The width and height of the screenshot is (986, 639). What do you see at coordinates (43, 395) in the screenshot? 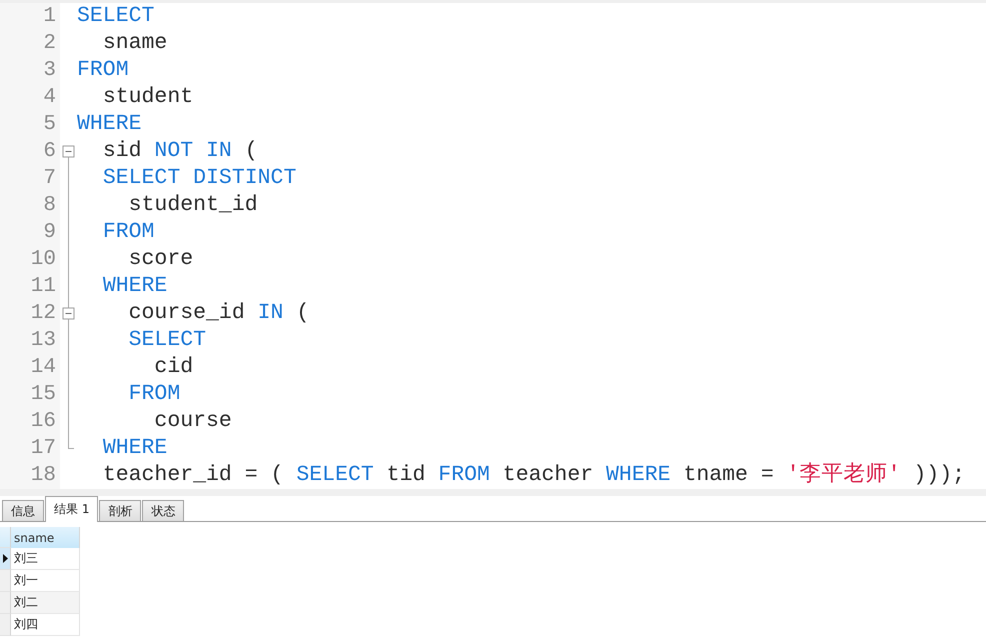
I see `line-number: 15` at bounding box center [43, 395].